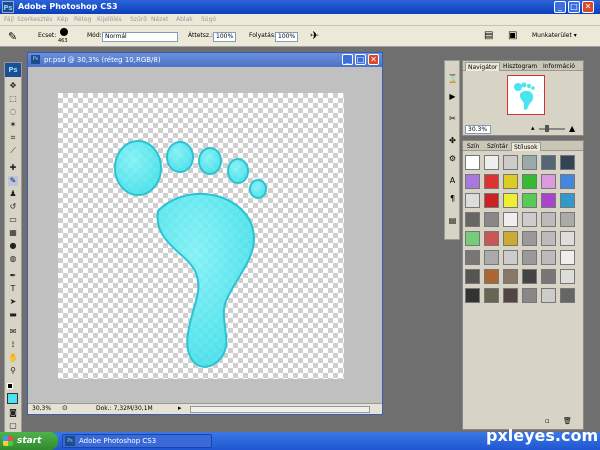 Image resolution: width=600 pixels, height=450 pixels. Describe the element at coordinates (13, 259) in the screenshot. I see `dodge-tool-icon: ◍` at that location.